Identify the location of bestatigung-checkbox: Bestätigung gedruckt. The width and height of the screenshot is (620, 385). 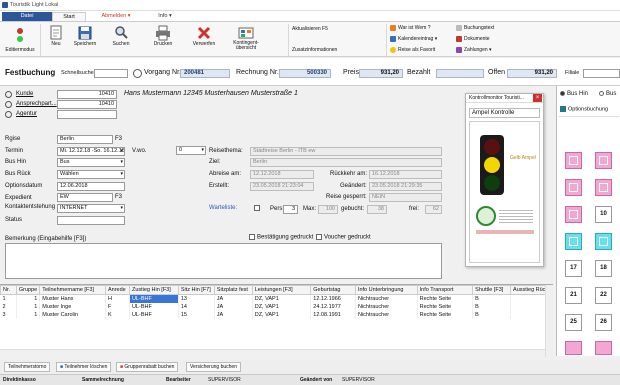
(281, 237).